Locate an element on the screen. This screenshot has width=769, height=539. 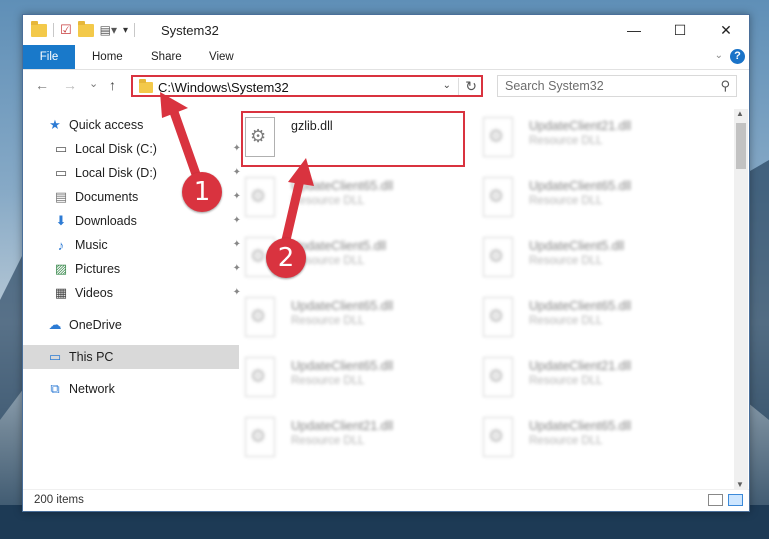
scroll-down-icon: ▼ is located at coordinates (740, 484).